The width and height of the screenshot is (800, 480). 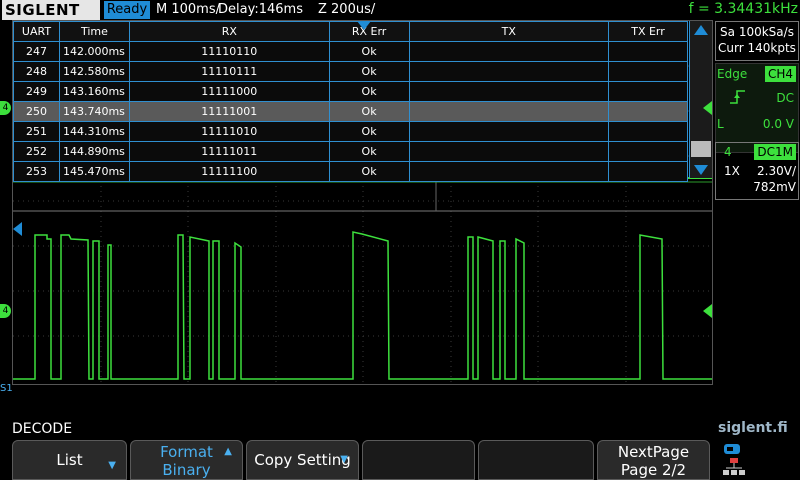 I want to click on menu-title: DECODE, so click(x=42, y=429).